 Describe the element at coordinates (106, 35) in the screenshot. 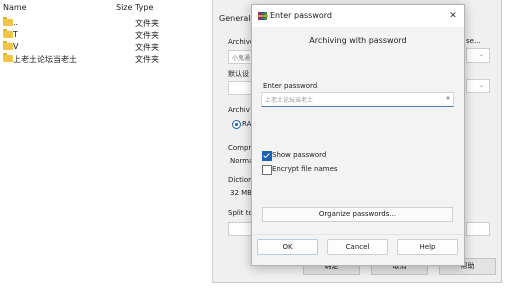

I see `list-item: T 文件夹` at that location.